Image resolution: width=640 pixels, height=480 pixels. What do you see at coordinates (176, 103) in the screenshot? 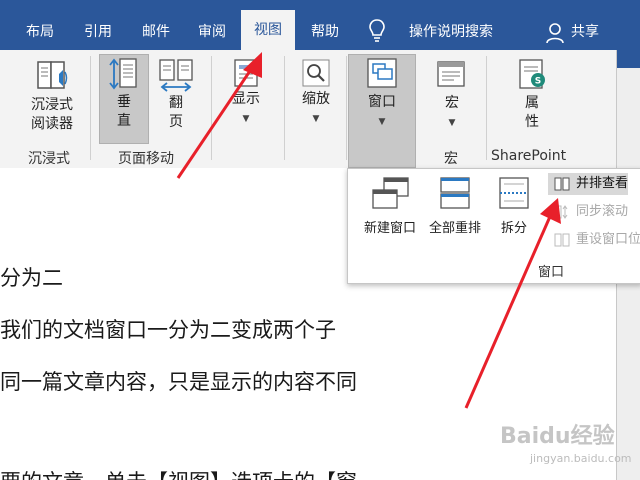
I see `flip-label-1: 翻` at bounding box center [176, 103].